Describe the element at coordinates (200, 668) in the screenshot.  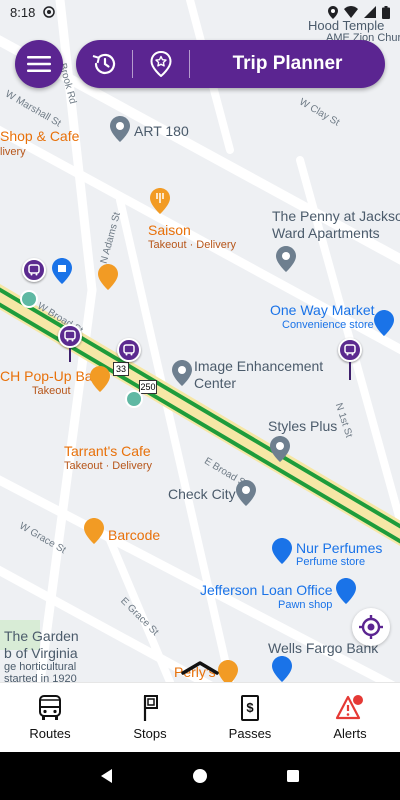
I see `chevron-up-icon` at that location.